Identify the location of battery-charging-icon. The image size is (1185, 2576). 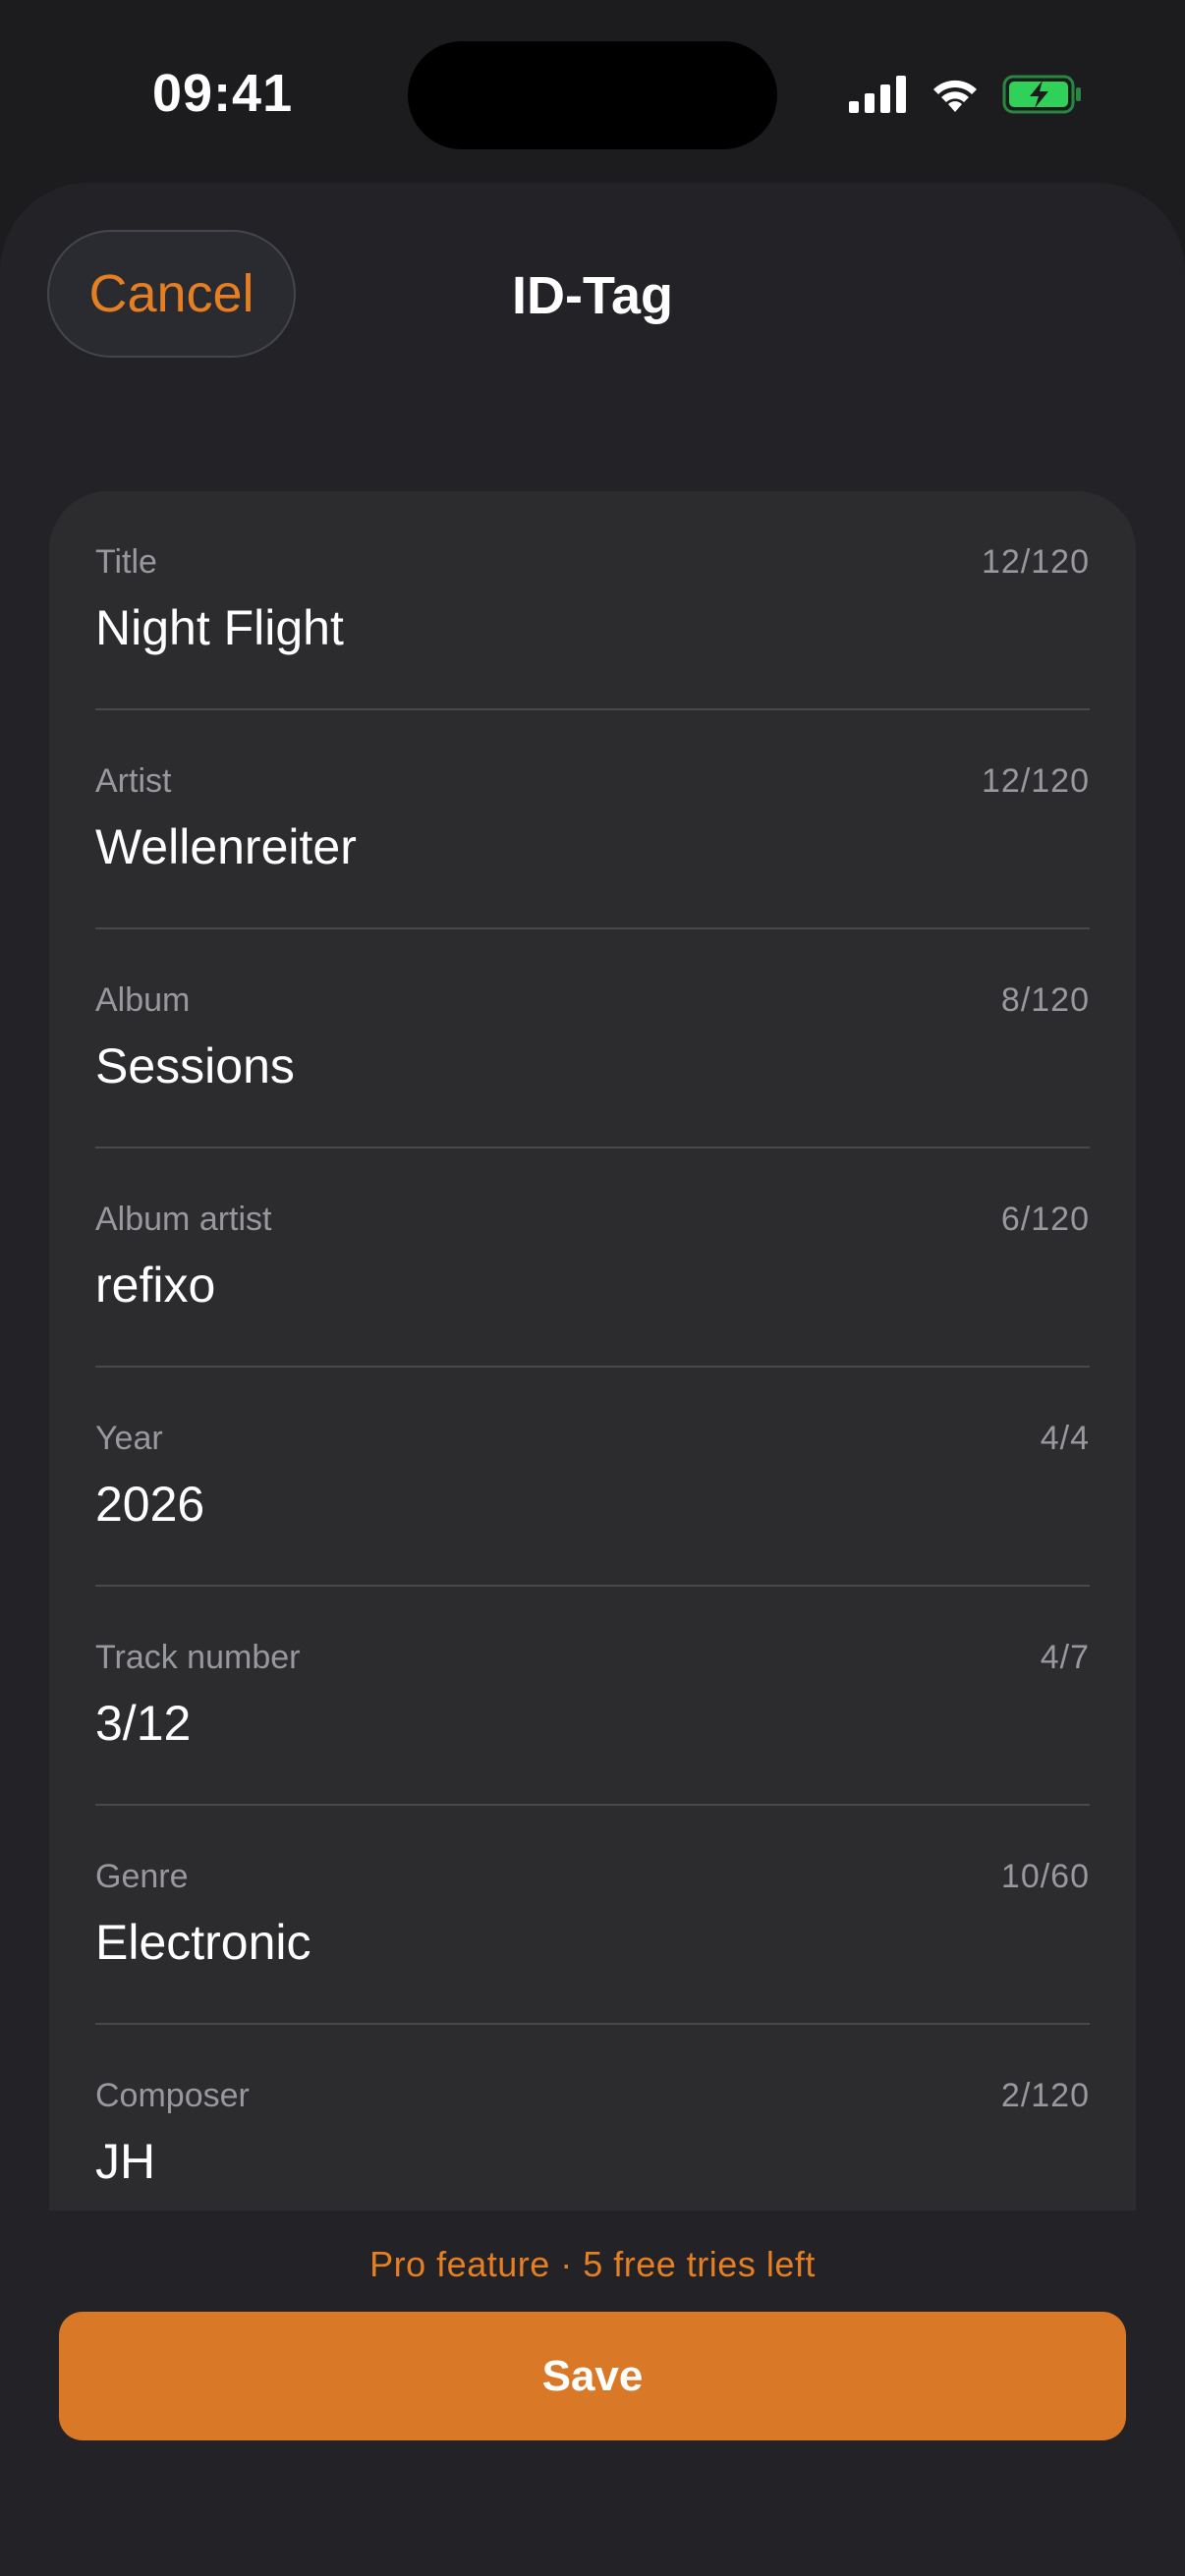
(1042, 97).